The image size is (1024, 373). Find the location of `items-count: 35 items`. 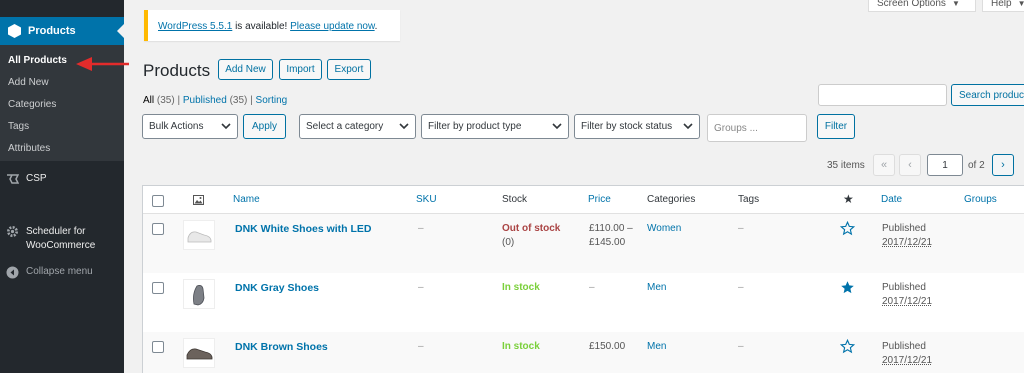

items-count: 35 items is located at coordinates (846, 165).